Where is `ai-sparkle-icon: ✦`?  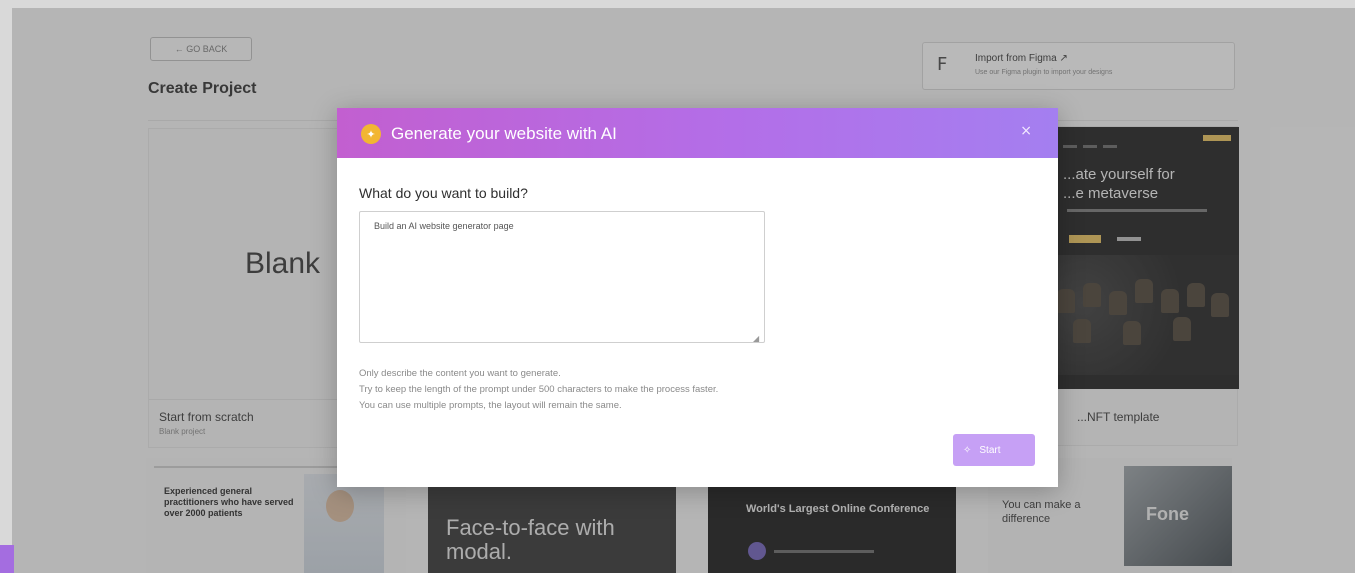 ai-sparkle-icon: ✦ is located at coordinates (371, 134).